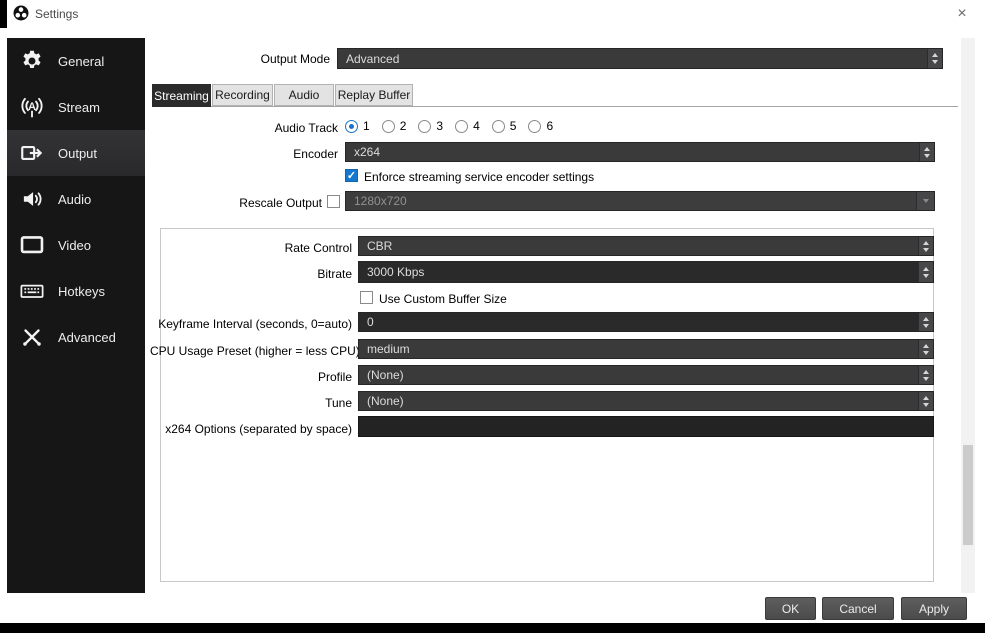  What do you see at coordinates (968, 315) in the screenshot?
I see `scrollbar` at bounding box center [968, 315].